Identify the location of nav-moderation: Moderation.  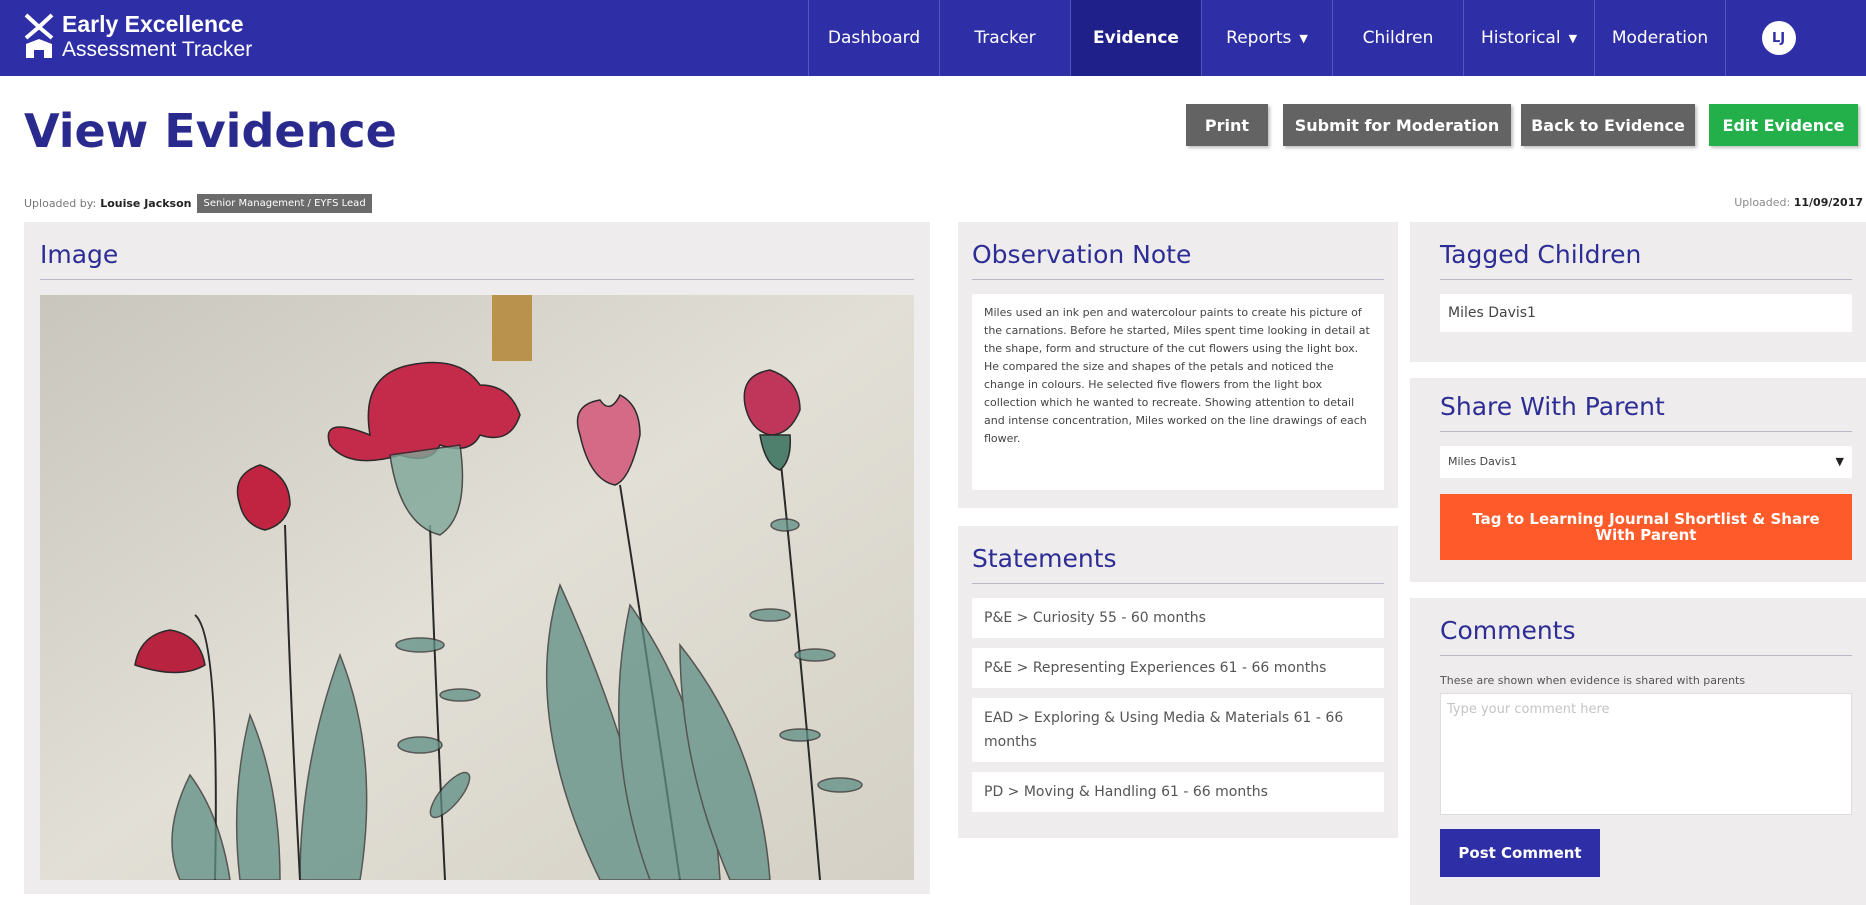
(1659, 38).